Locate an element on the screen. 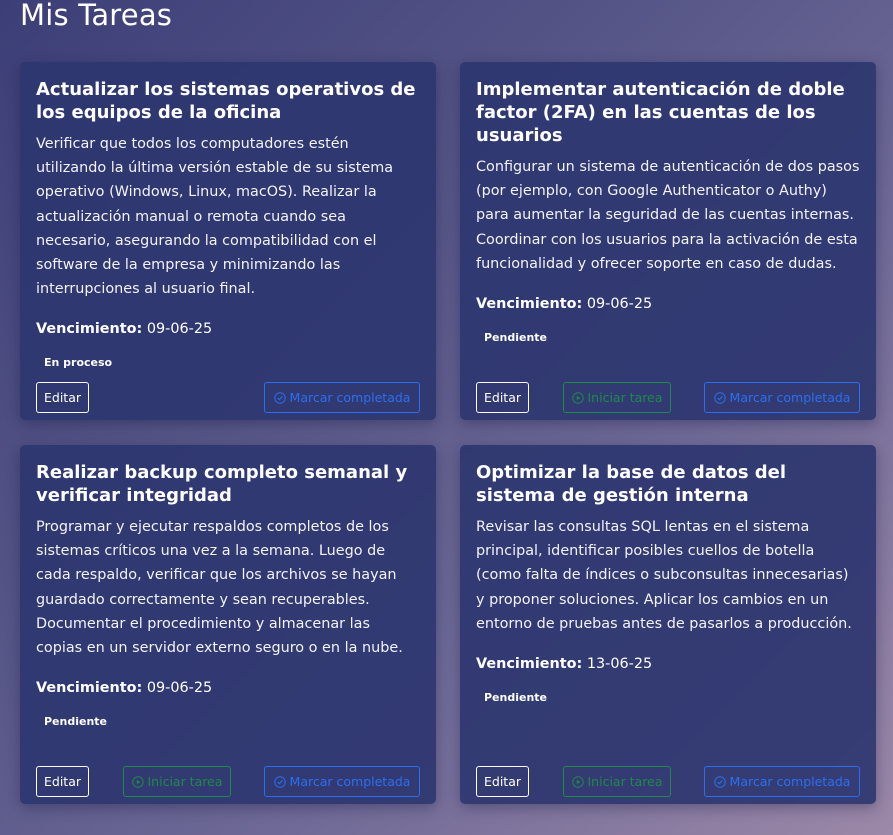  status-badge: En proceso is located at coordinates (78, 363).